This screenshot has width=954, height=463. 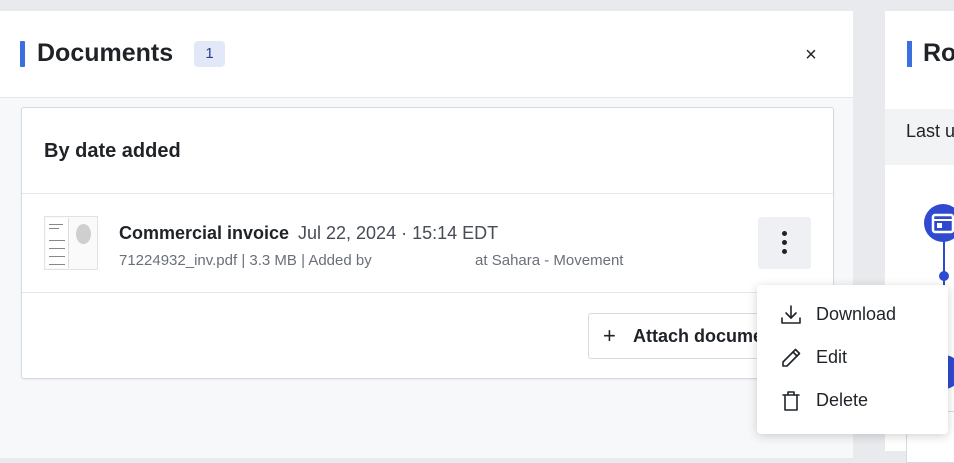 I want to click on download-icon, so click(x=791, y=314).